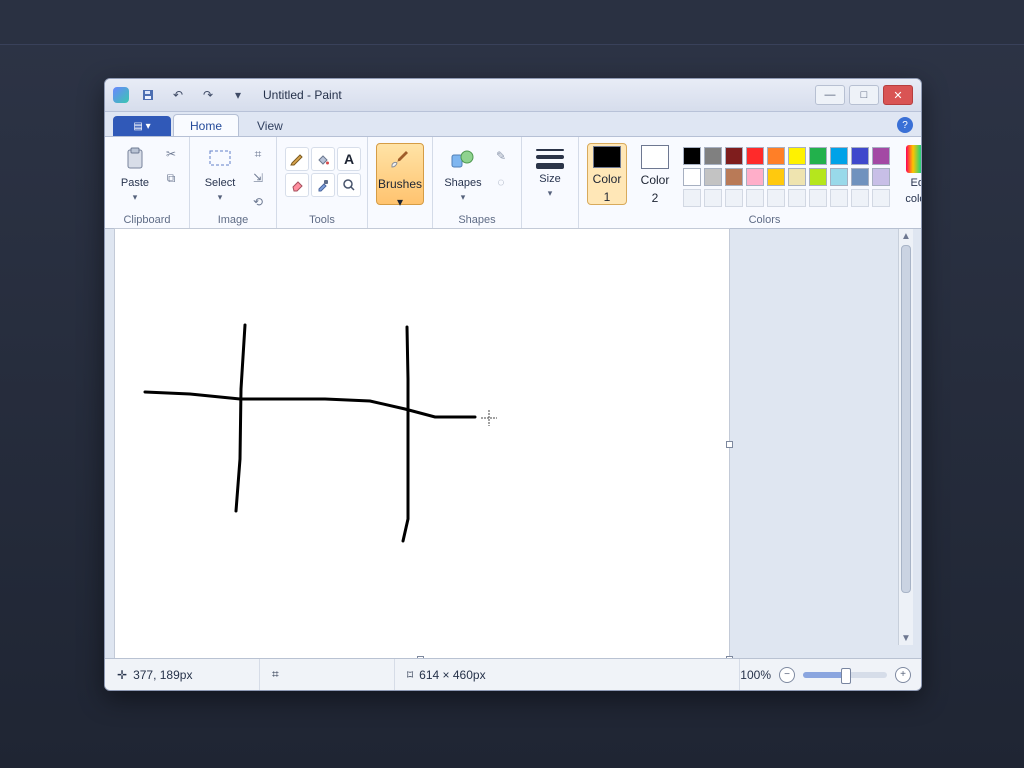  Describe the element at coordinates (839, 198) in the screenshot. I see `palette-swatch-r3-c8` at that location.